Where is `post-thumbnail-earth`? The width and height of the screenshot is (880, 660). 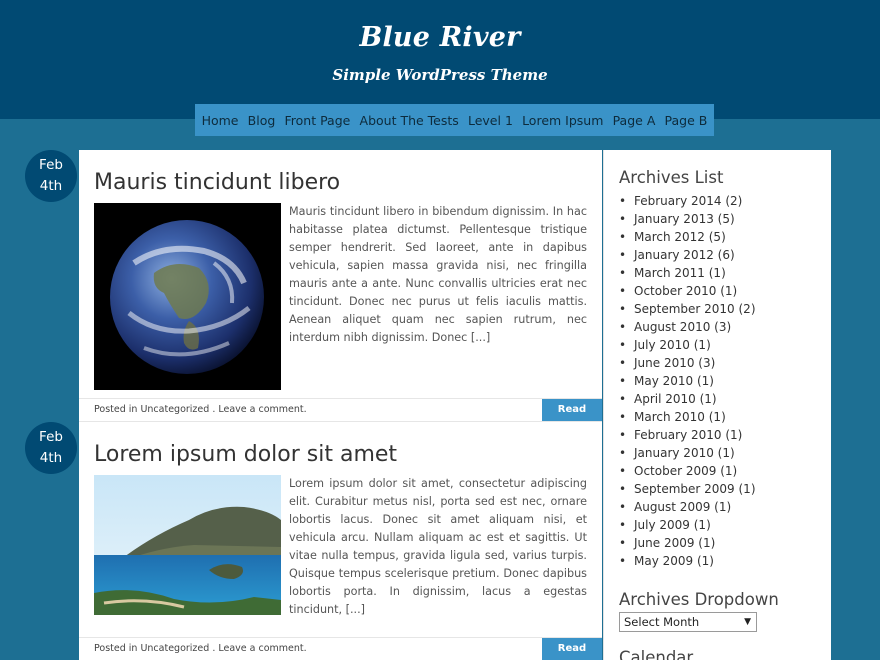
post-thumbnail-earth is located at coordinates (187, 296).